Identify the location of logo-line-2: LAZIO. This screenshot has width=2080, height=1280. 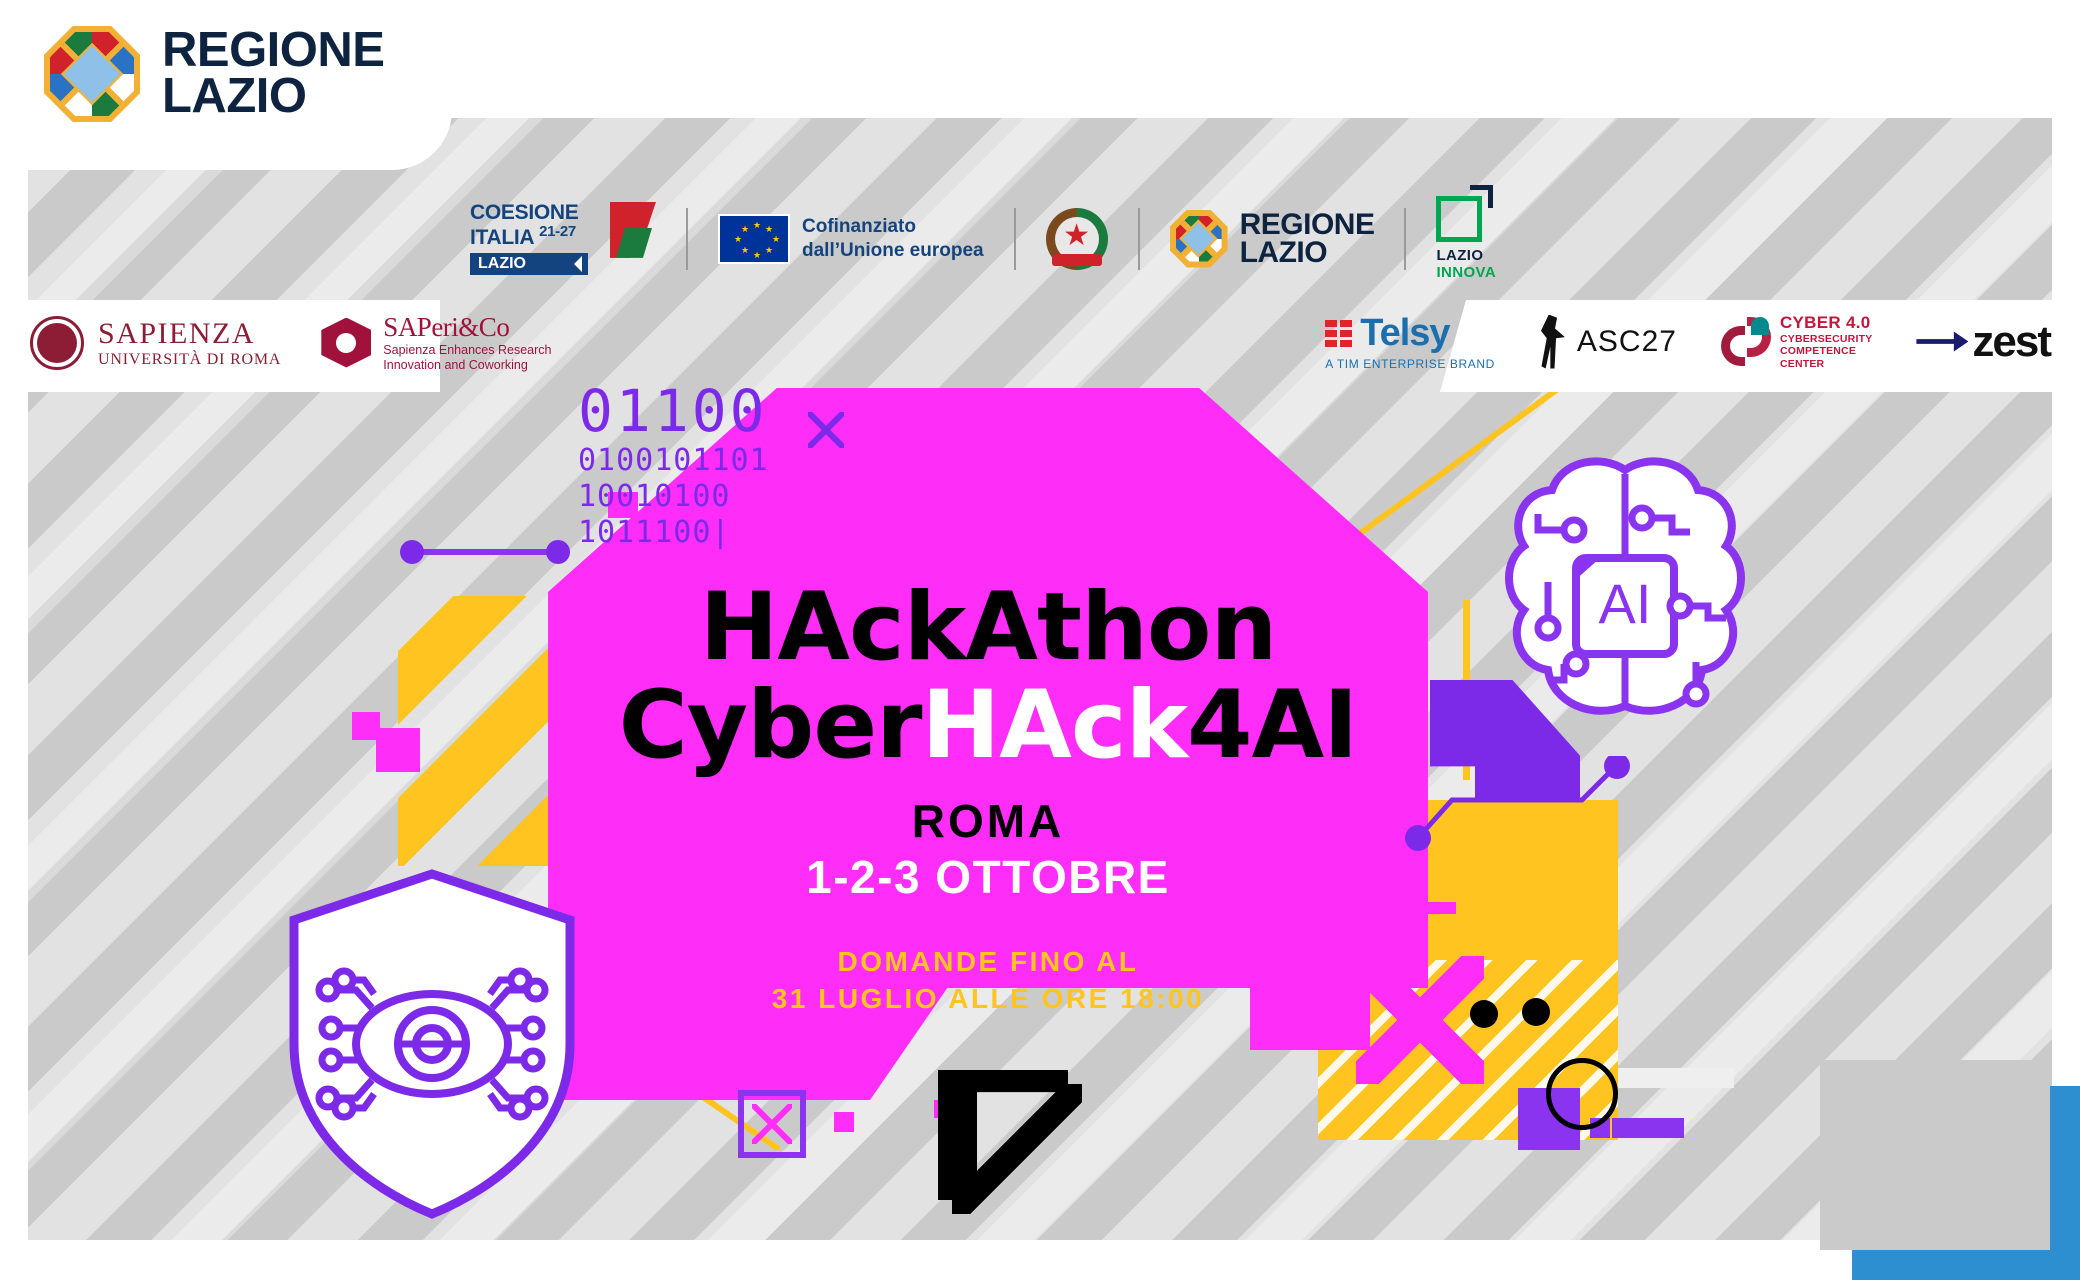
(234, 96).